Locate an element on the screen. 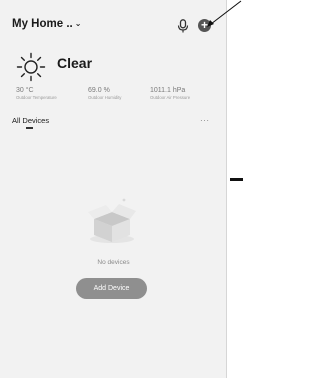 This screenshot has height=378, width=320. stat-label: Outdoor Temperature is located at coordinates (36, 97).